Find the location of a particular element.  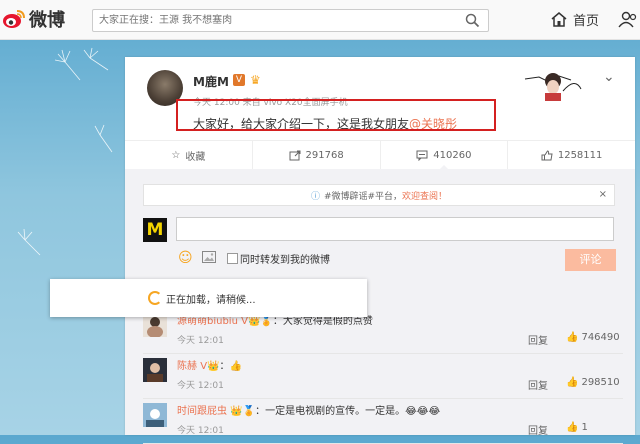

repost-count: 291768 is located at coordinates (324, 155).